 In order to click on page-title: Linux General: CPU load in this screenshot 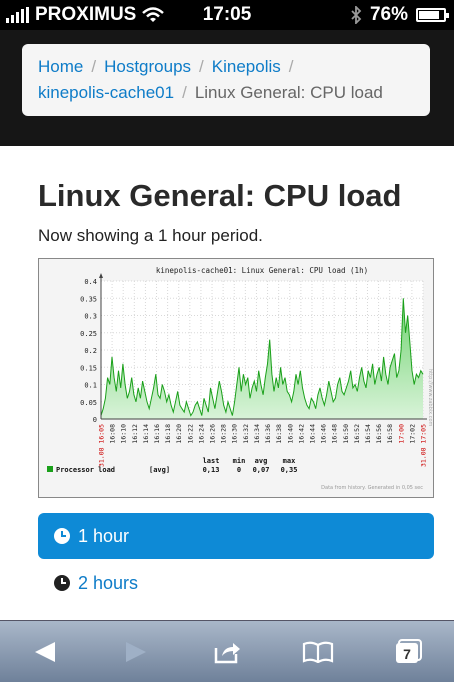, I will do `click(220, 195)`.